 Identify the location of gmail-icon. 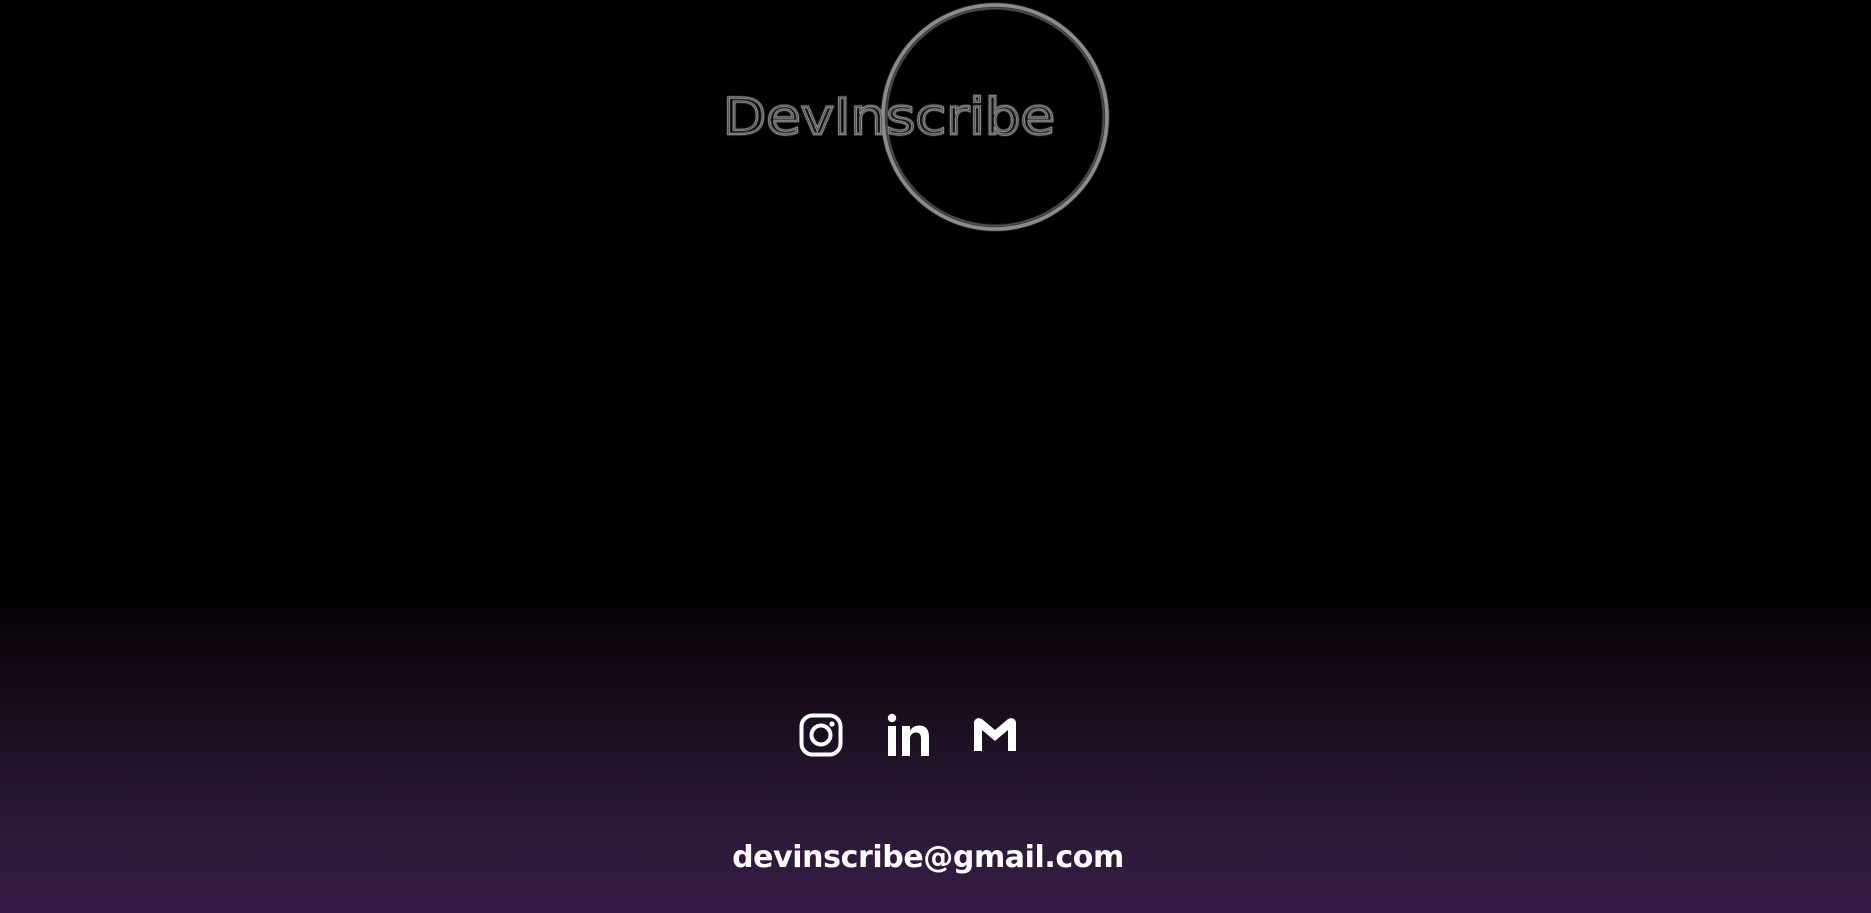
(995, 734).